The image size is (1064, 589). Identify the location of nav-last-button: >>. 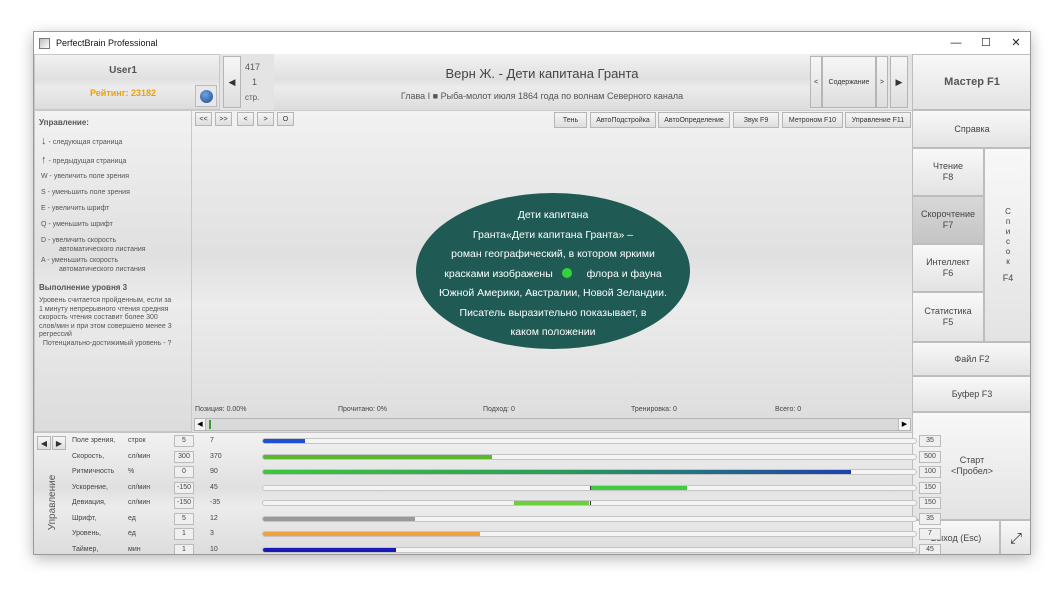
(223, 119).